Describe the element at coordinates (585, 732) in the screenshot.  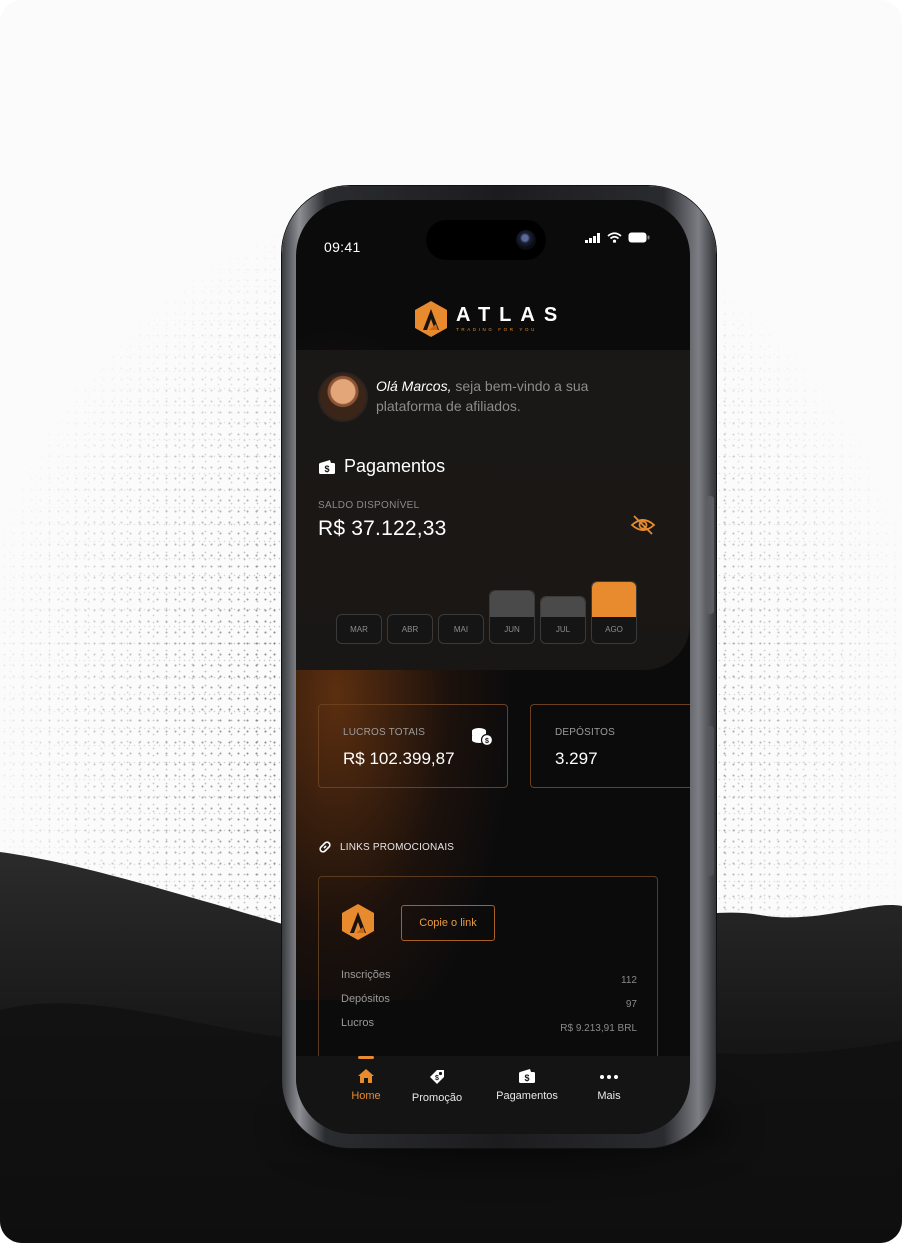
I see `deposits-label: DEPÓSITOS` at that location.